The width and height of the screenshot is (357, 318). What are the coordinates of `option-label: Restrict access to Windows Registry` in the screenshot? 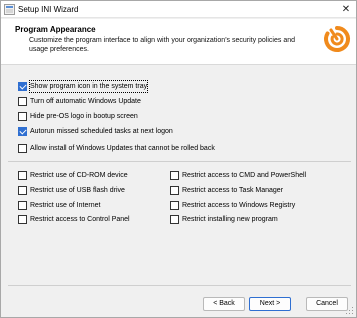 It's located at (239, 205).